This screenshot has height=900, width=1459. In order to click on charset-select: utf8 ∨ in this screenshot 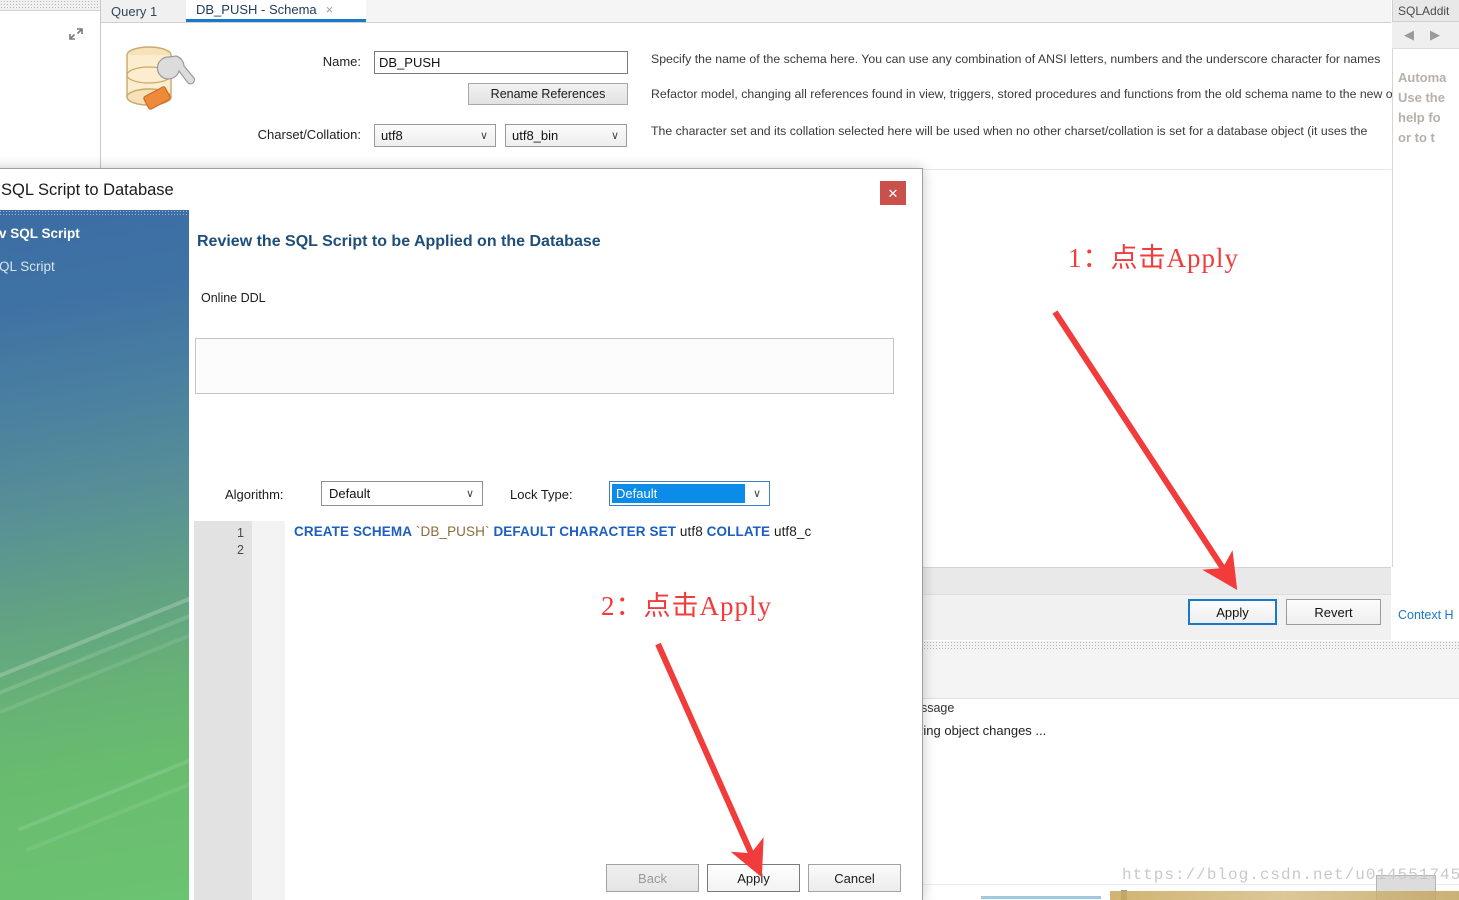, I will do `click(435, 135)`.